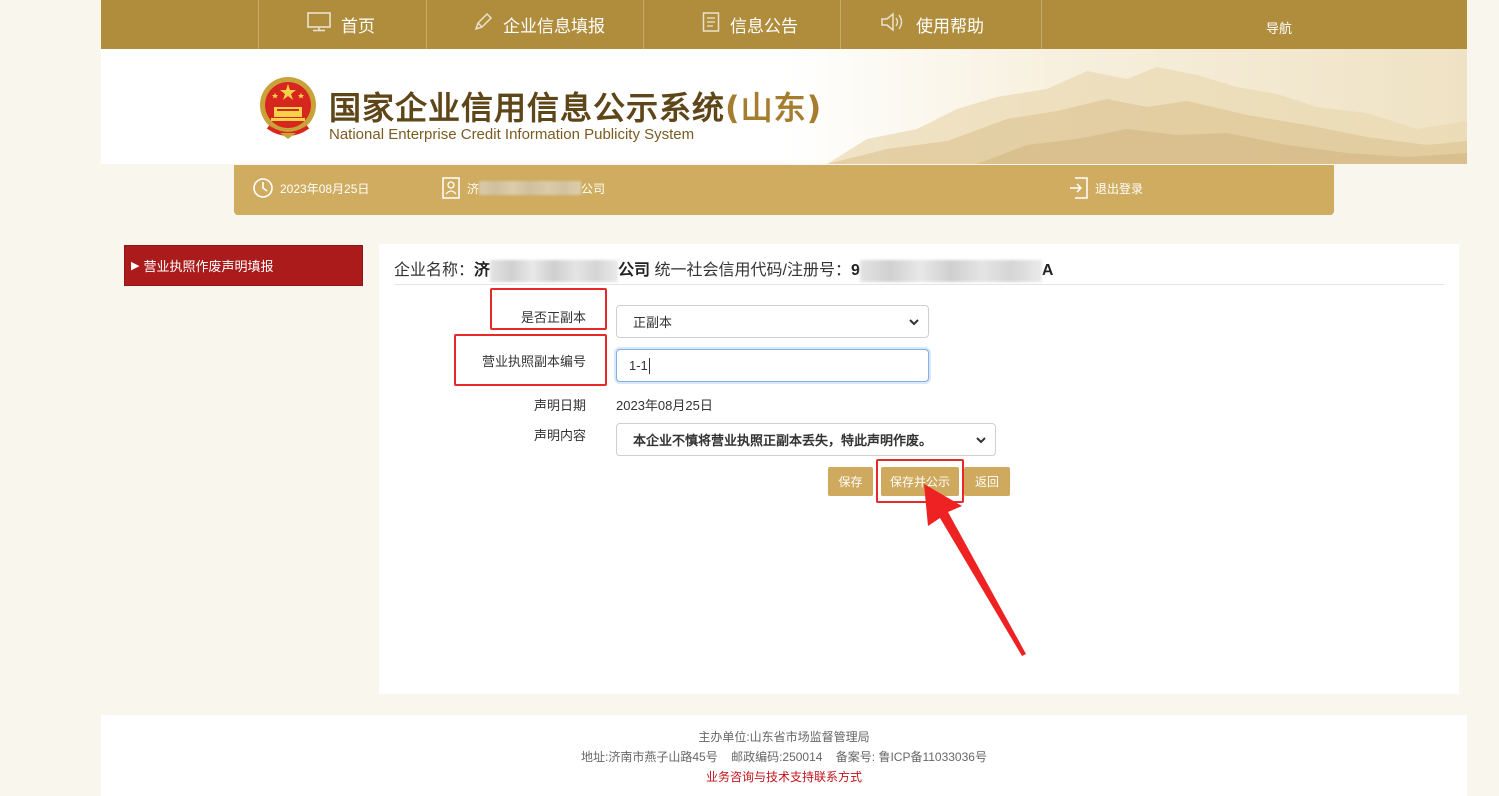 The width and height of the screenshot is (1499, 796). Describe the element at coordinates (855, 270) in the screenshot. I see `credit-code-prefix: 9` at that location.